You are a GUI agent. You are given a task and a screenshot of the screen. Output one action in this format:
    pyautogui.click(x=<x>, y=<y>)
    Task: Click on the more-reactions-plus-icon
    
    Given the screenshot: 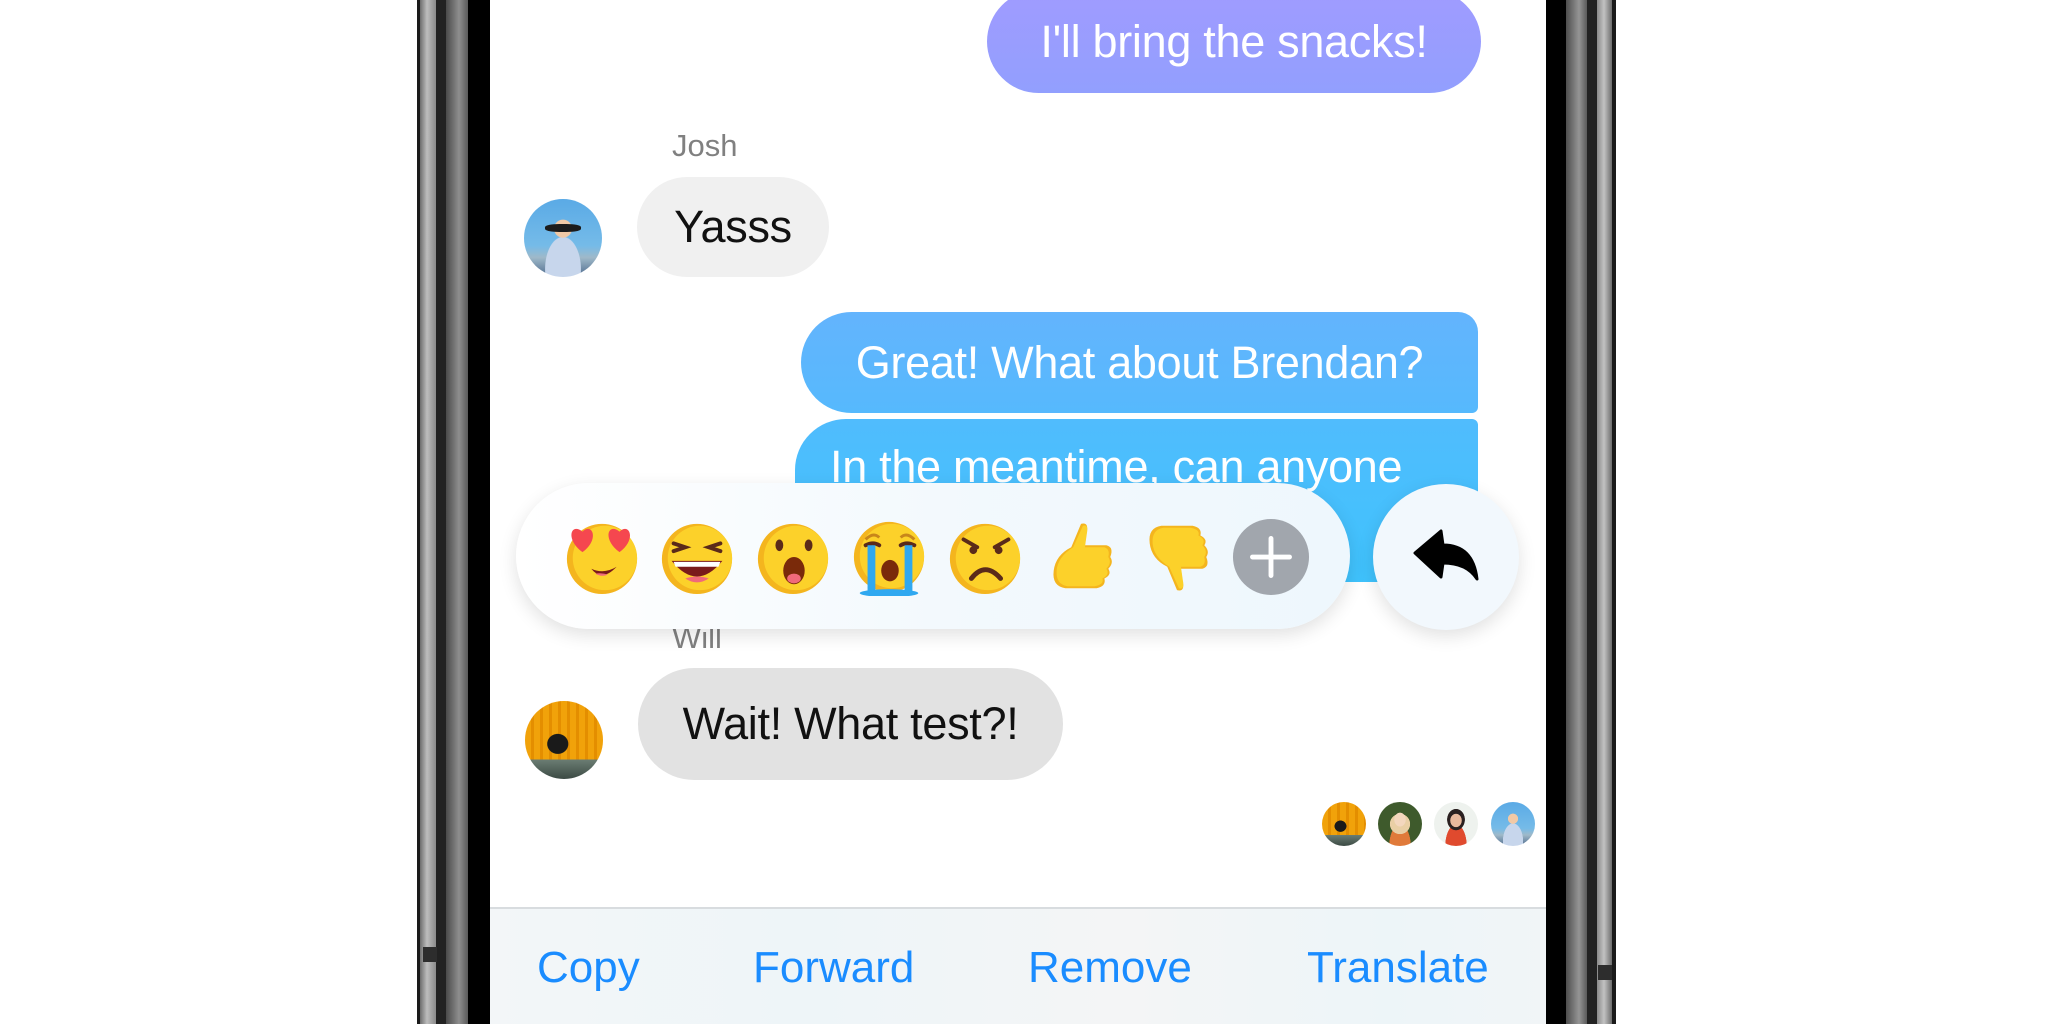 What is the action you would take?
    pyautogui.click(x=1271, y=557)
    